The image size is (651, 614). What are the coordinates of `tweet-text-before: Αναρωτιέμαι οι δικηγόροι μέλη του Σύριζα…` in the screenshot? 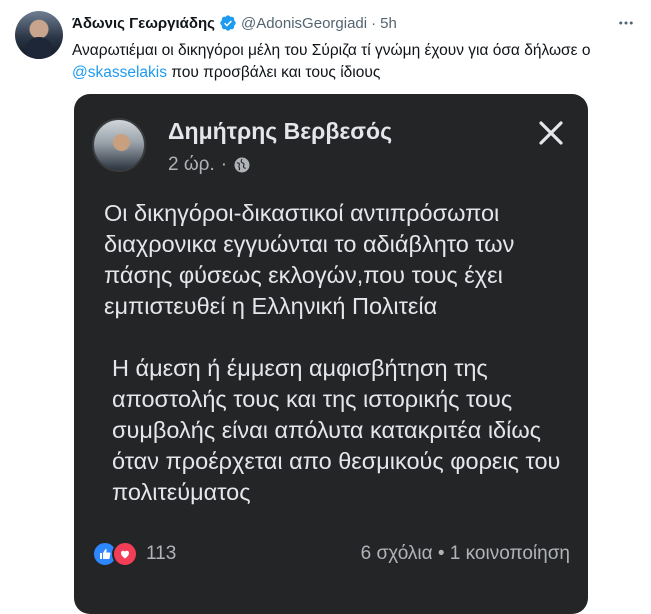 It's located at (331, 50).